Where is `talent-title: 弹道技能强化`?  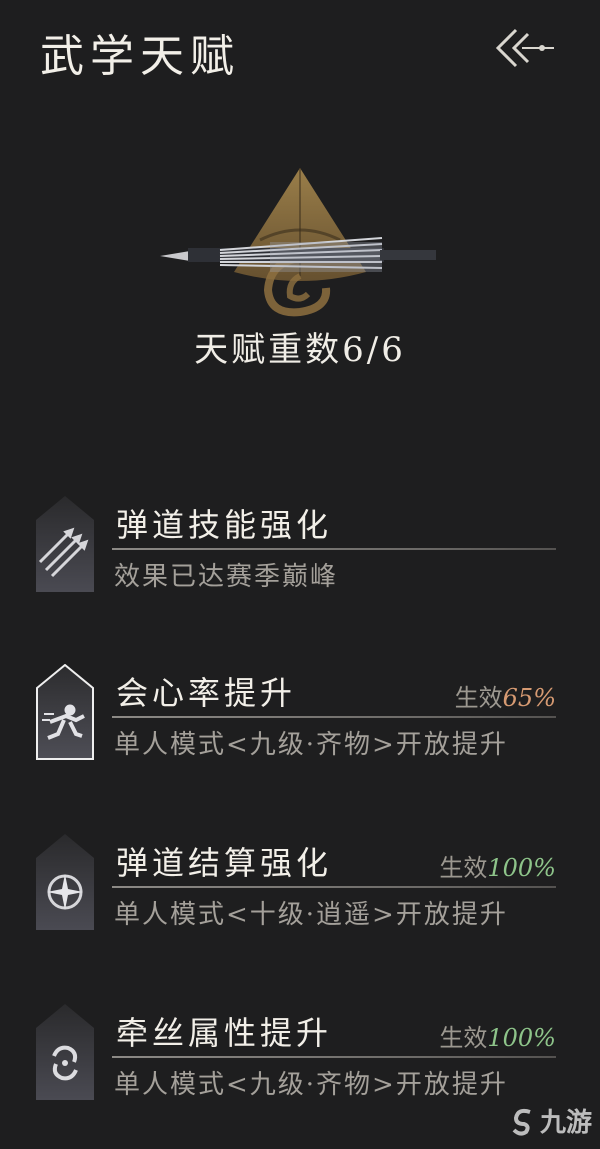 talent-title: 弹道技能强化 is located at coordinates (224, 525).